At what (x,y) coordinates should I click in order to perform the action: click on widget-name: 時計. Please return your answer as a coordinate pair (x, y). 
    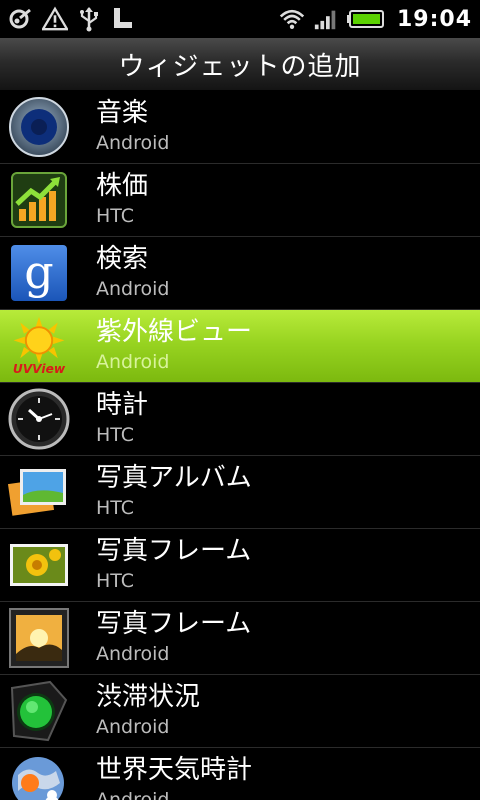
    Looking at the image, I should click on (122, 405).